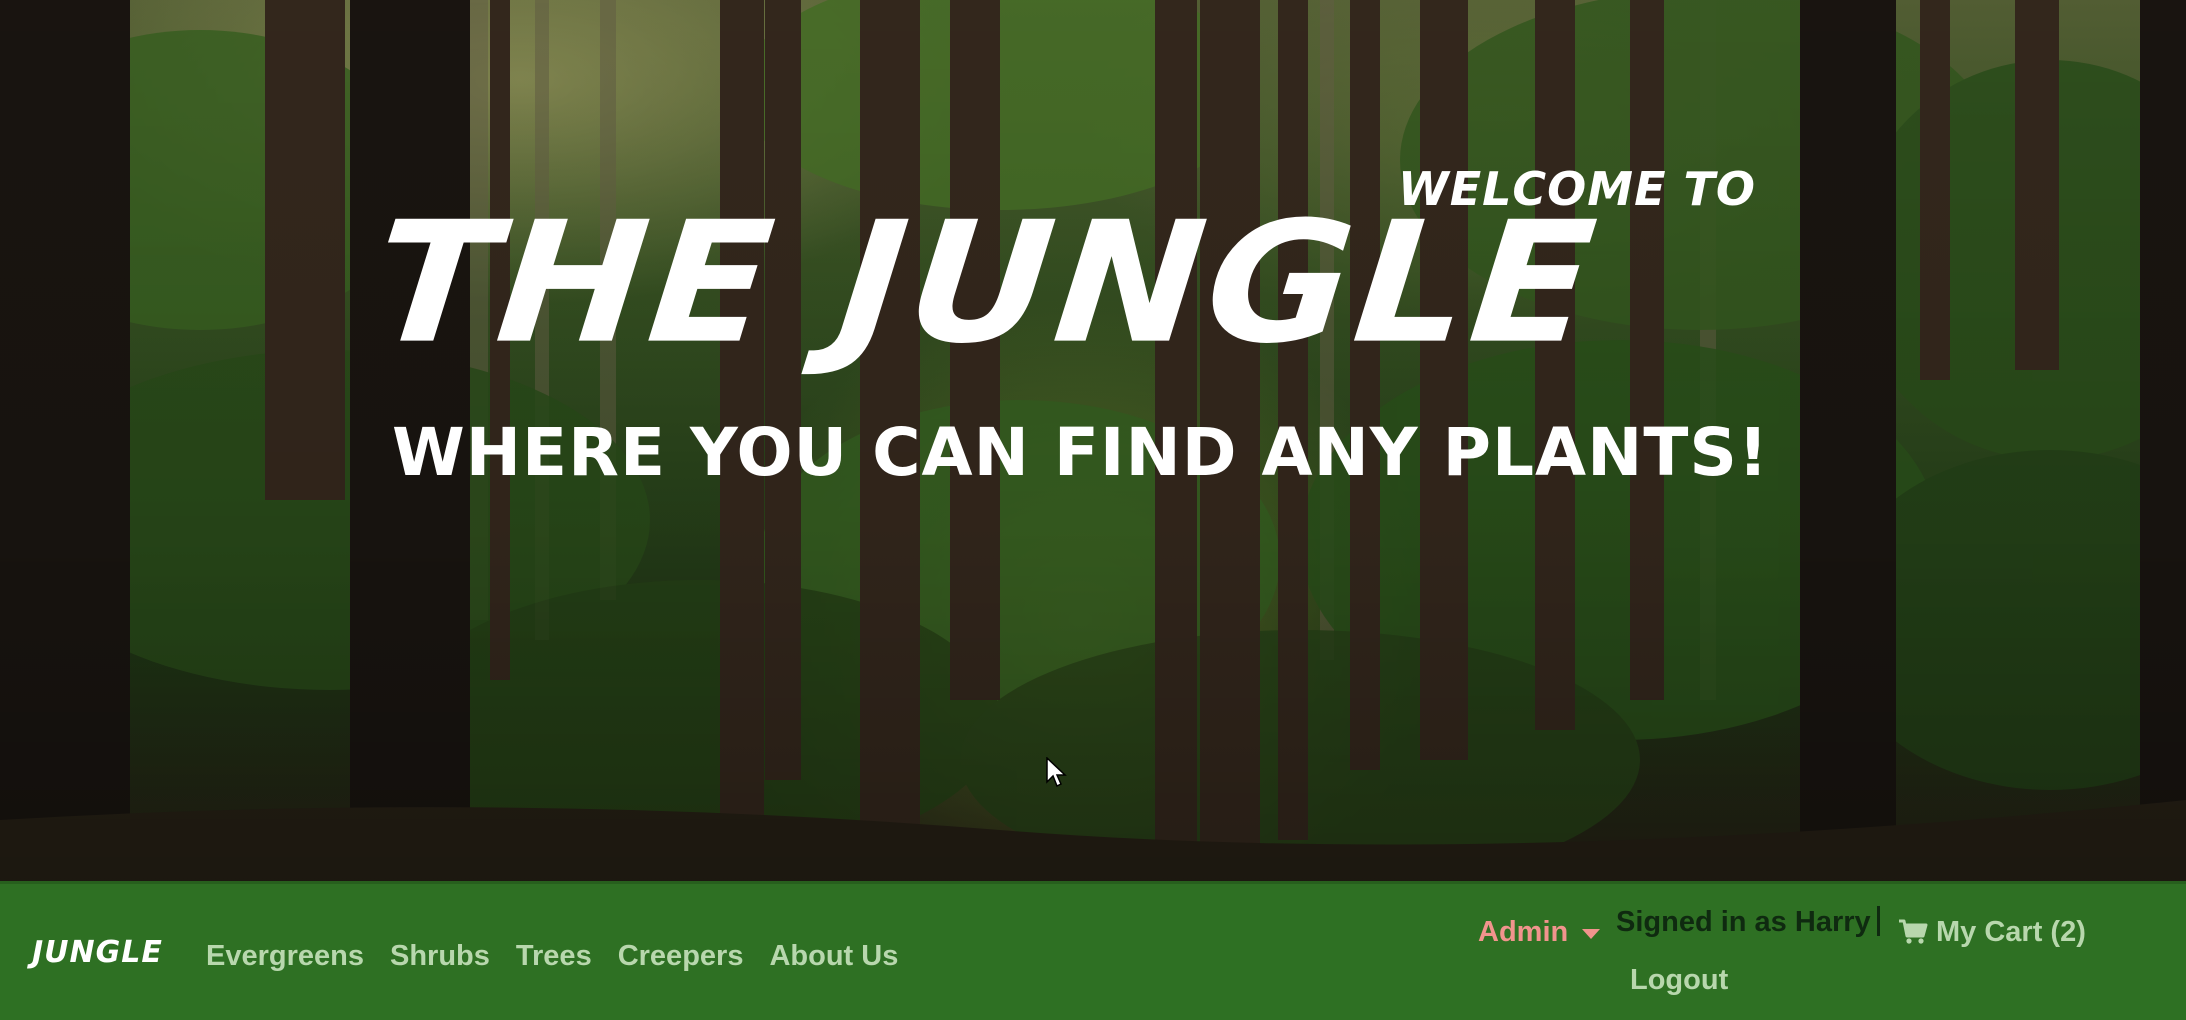 The height and width of the screenshot is (1020, 2186). I want to click on hero-tagline: WHERE YOU CAN FIND ANY PLANTS!, so click(1080, 452).